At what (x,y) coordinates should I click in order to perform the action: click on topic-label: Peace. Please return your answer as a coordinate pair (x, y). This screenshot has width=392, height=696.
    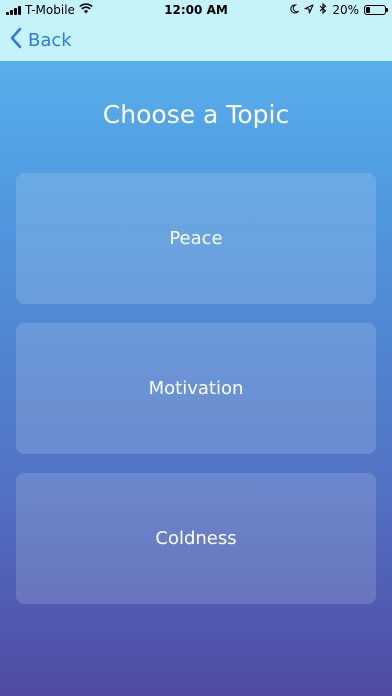
    Looking at the image, I should click on (196, 238).